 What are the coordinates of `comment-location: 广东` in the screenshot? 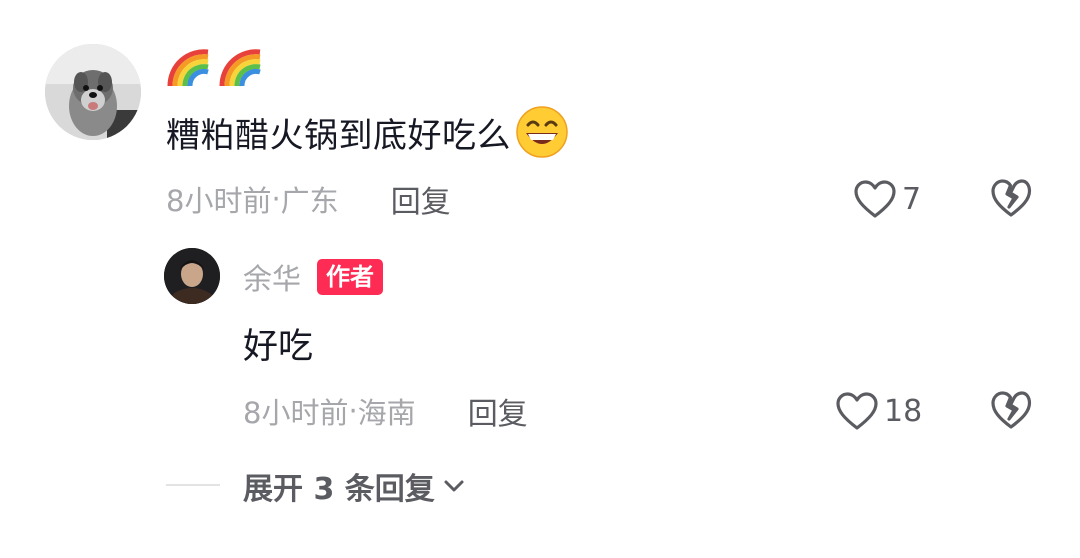 It's located at (309, 201).